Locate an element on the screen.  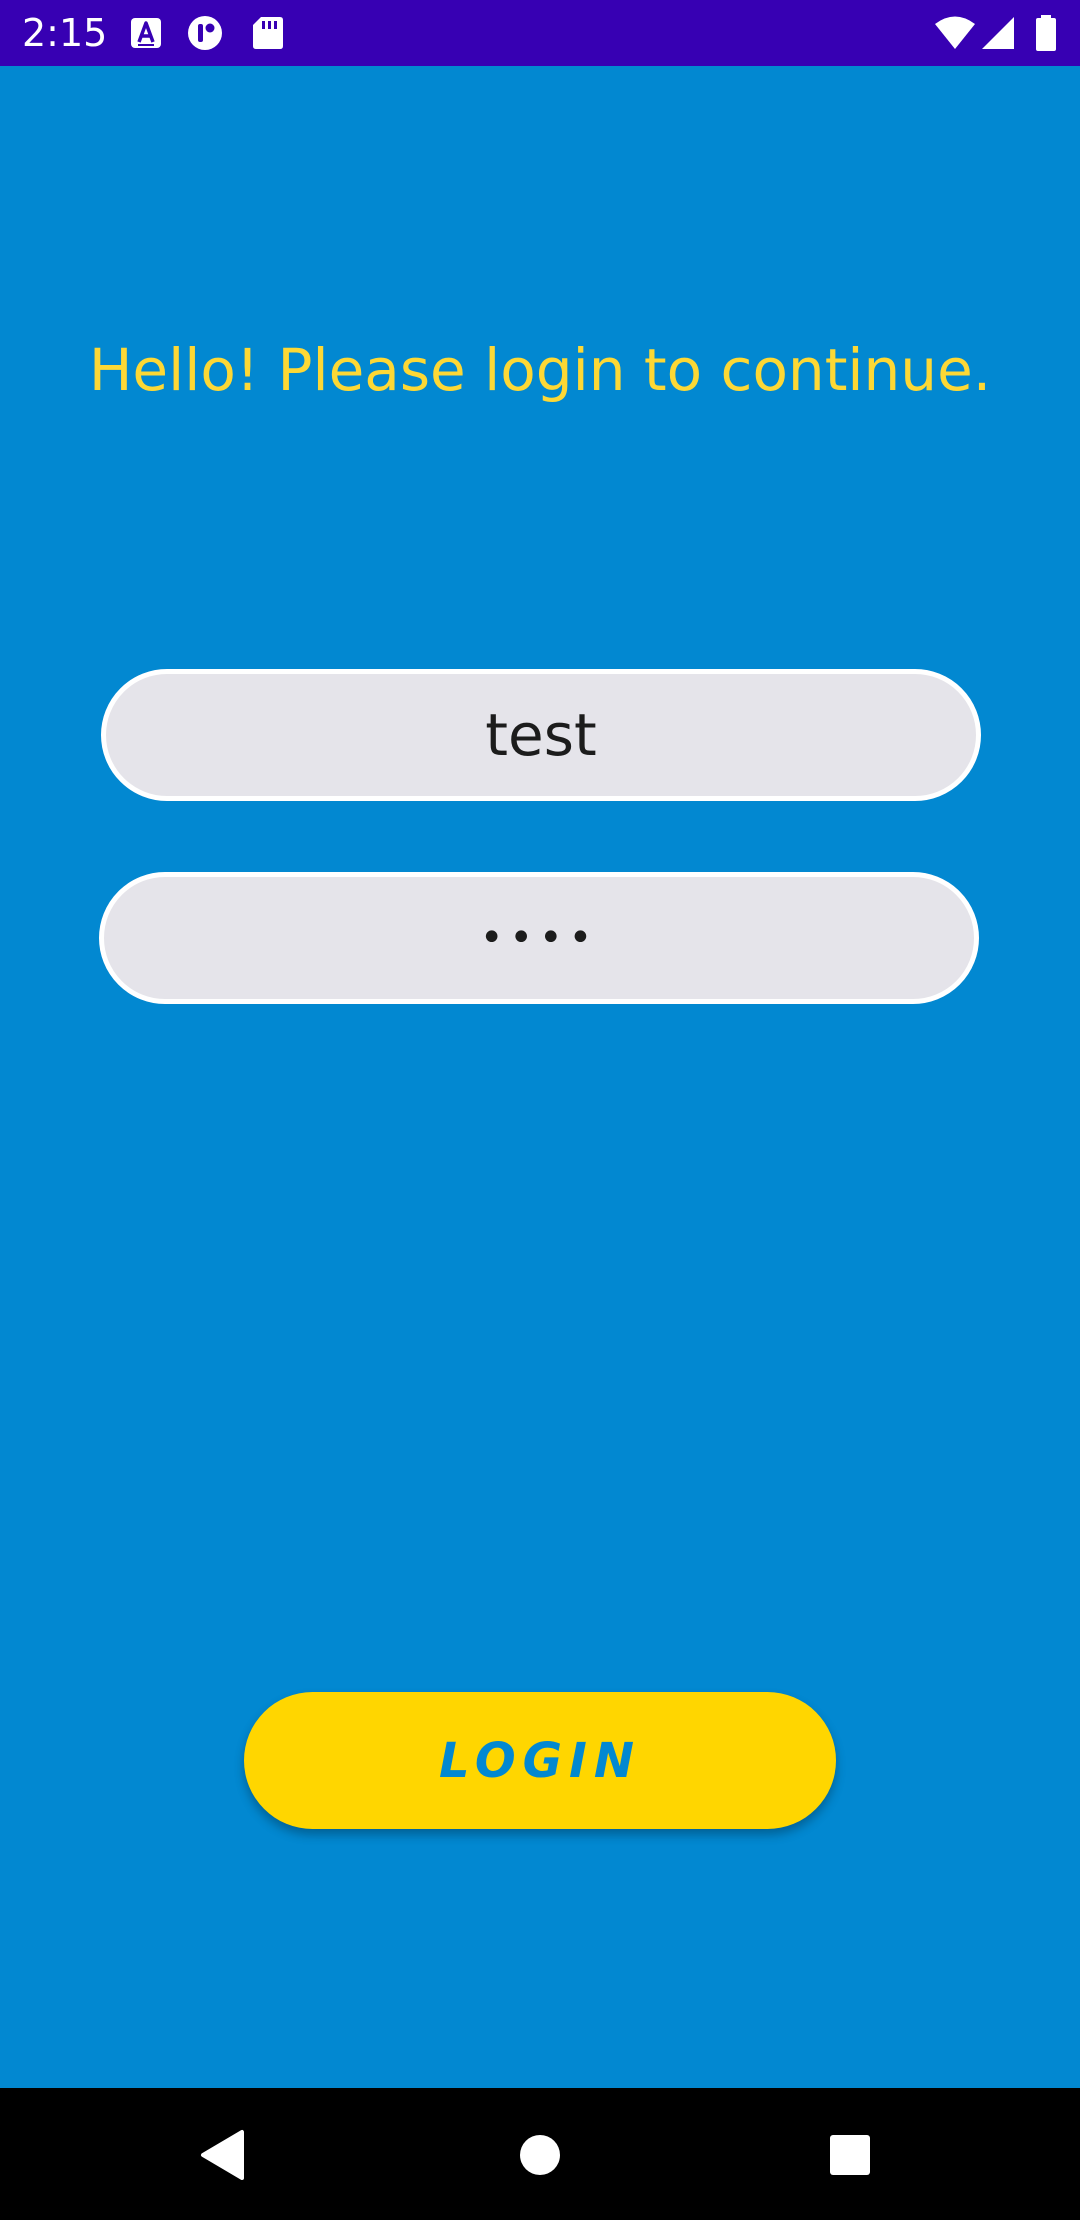
status-bar: 2:15 is located at coordinates (540, 33).